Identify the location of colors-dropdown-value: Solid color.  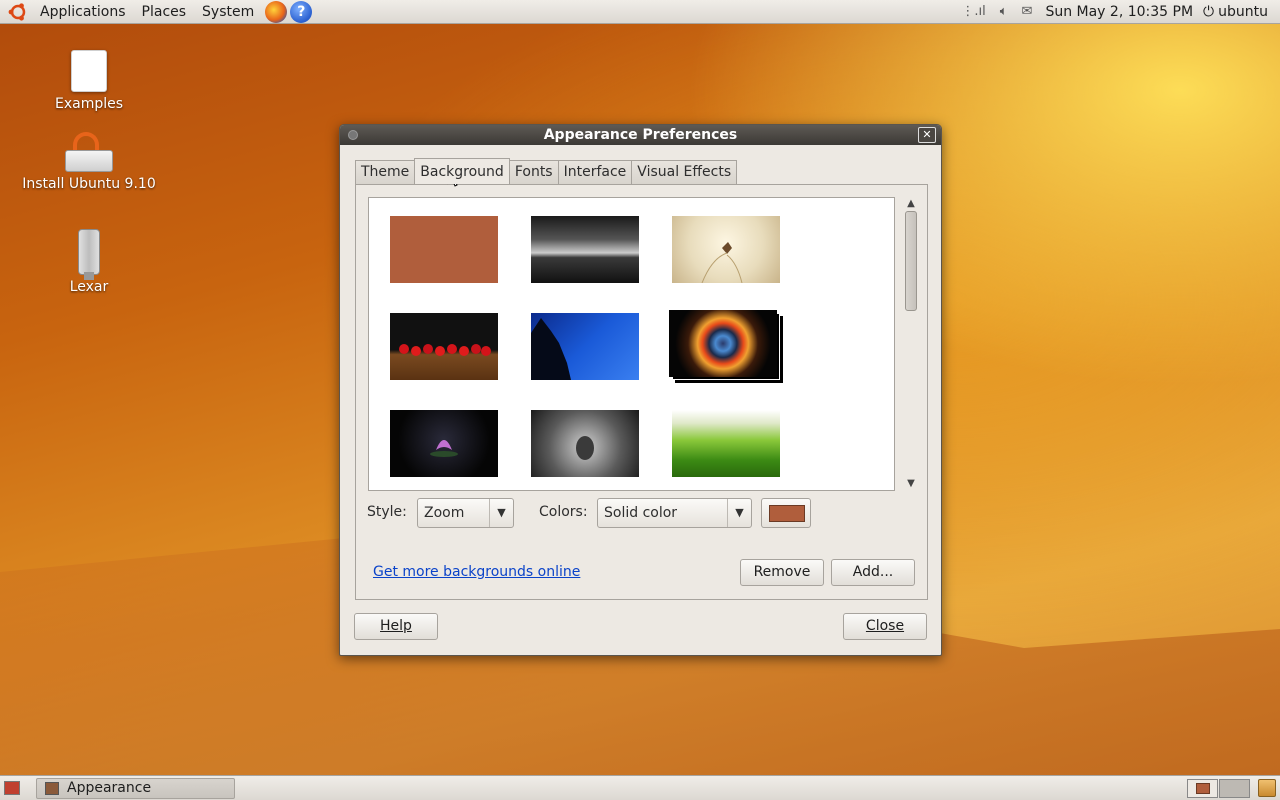
(641, 513).